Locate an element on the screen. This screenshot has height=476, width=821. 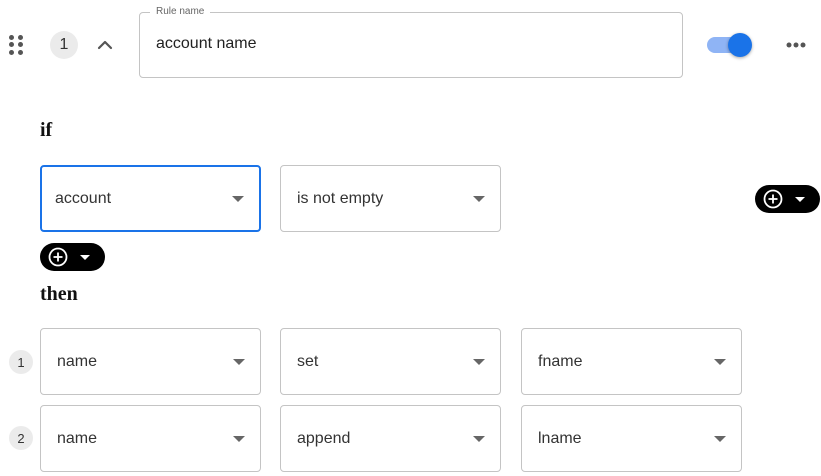
action-index-badge: 2 is located at coordinates (21, 438).